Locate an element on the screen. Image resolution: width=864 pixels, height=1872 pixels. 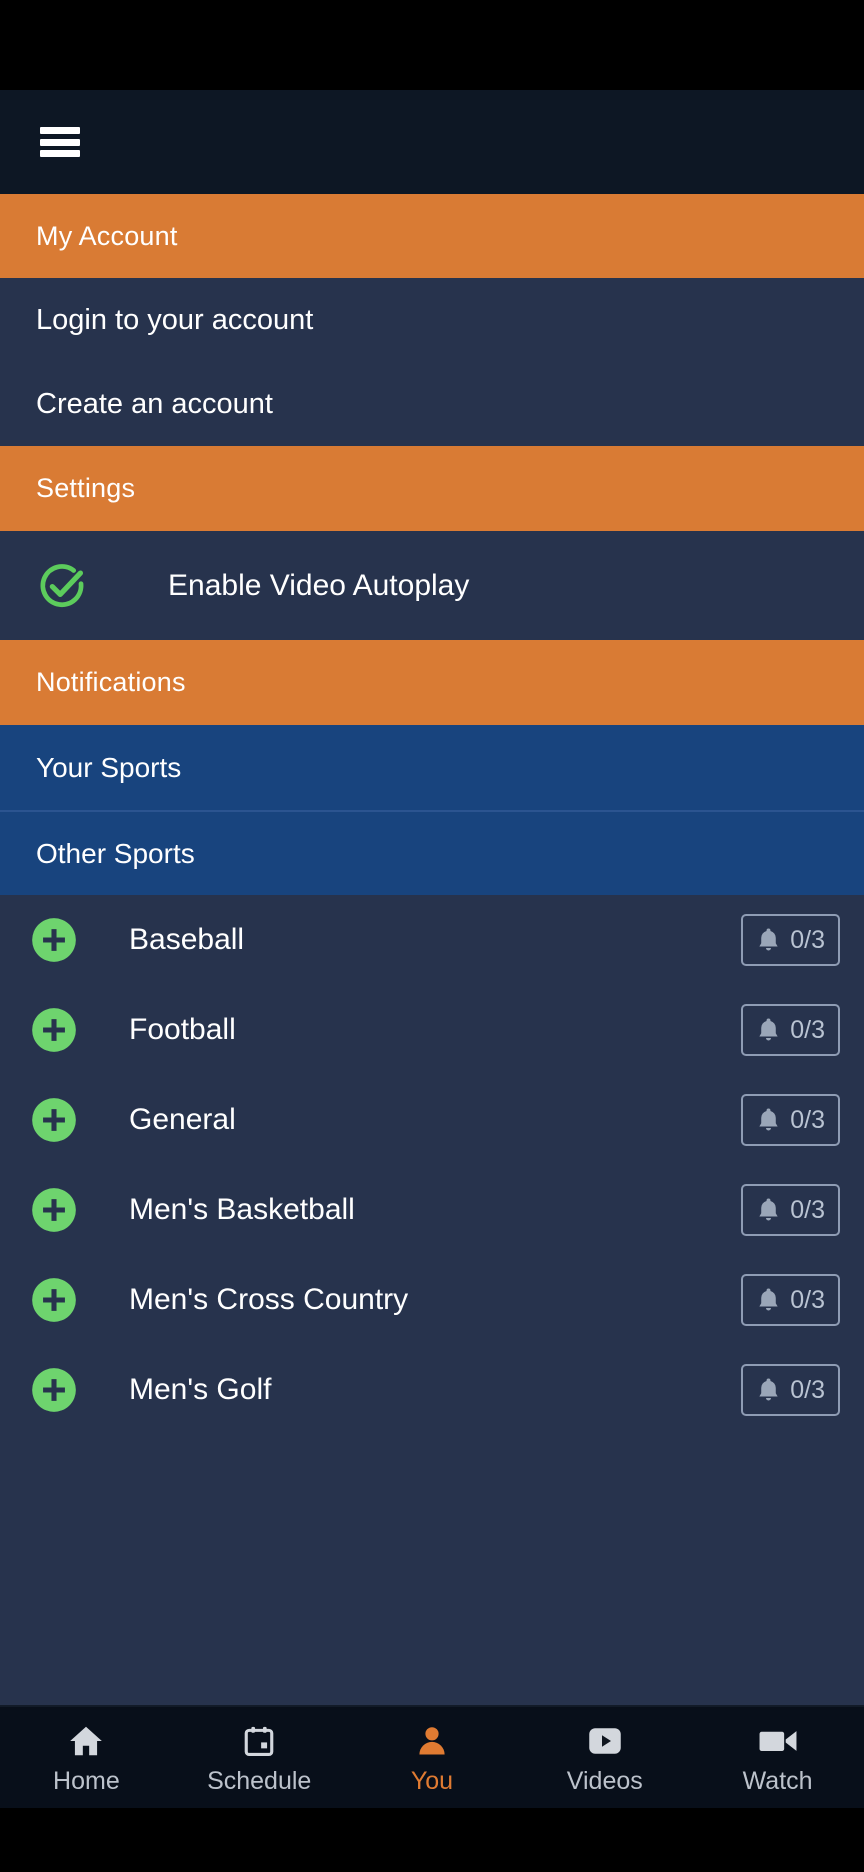
videocam-icon is located at coordinates (778, 1741).